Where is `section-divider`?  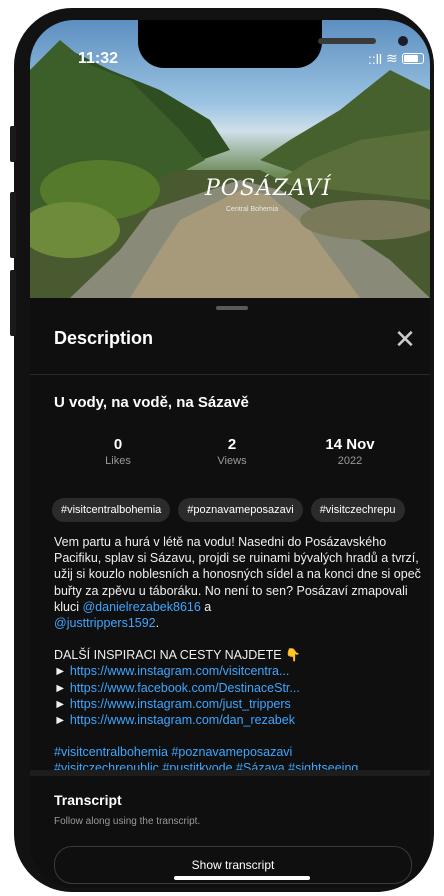
section-divider is located at coordinates (230, 773).